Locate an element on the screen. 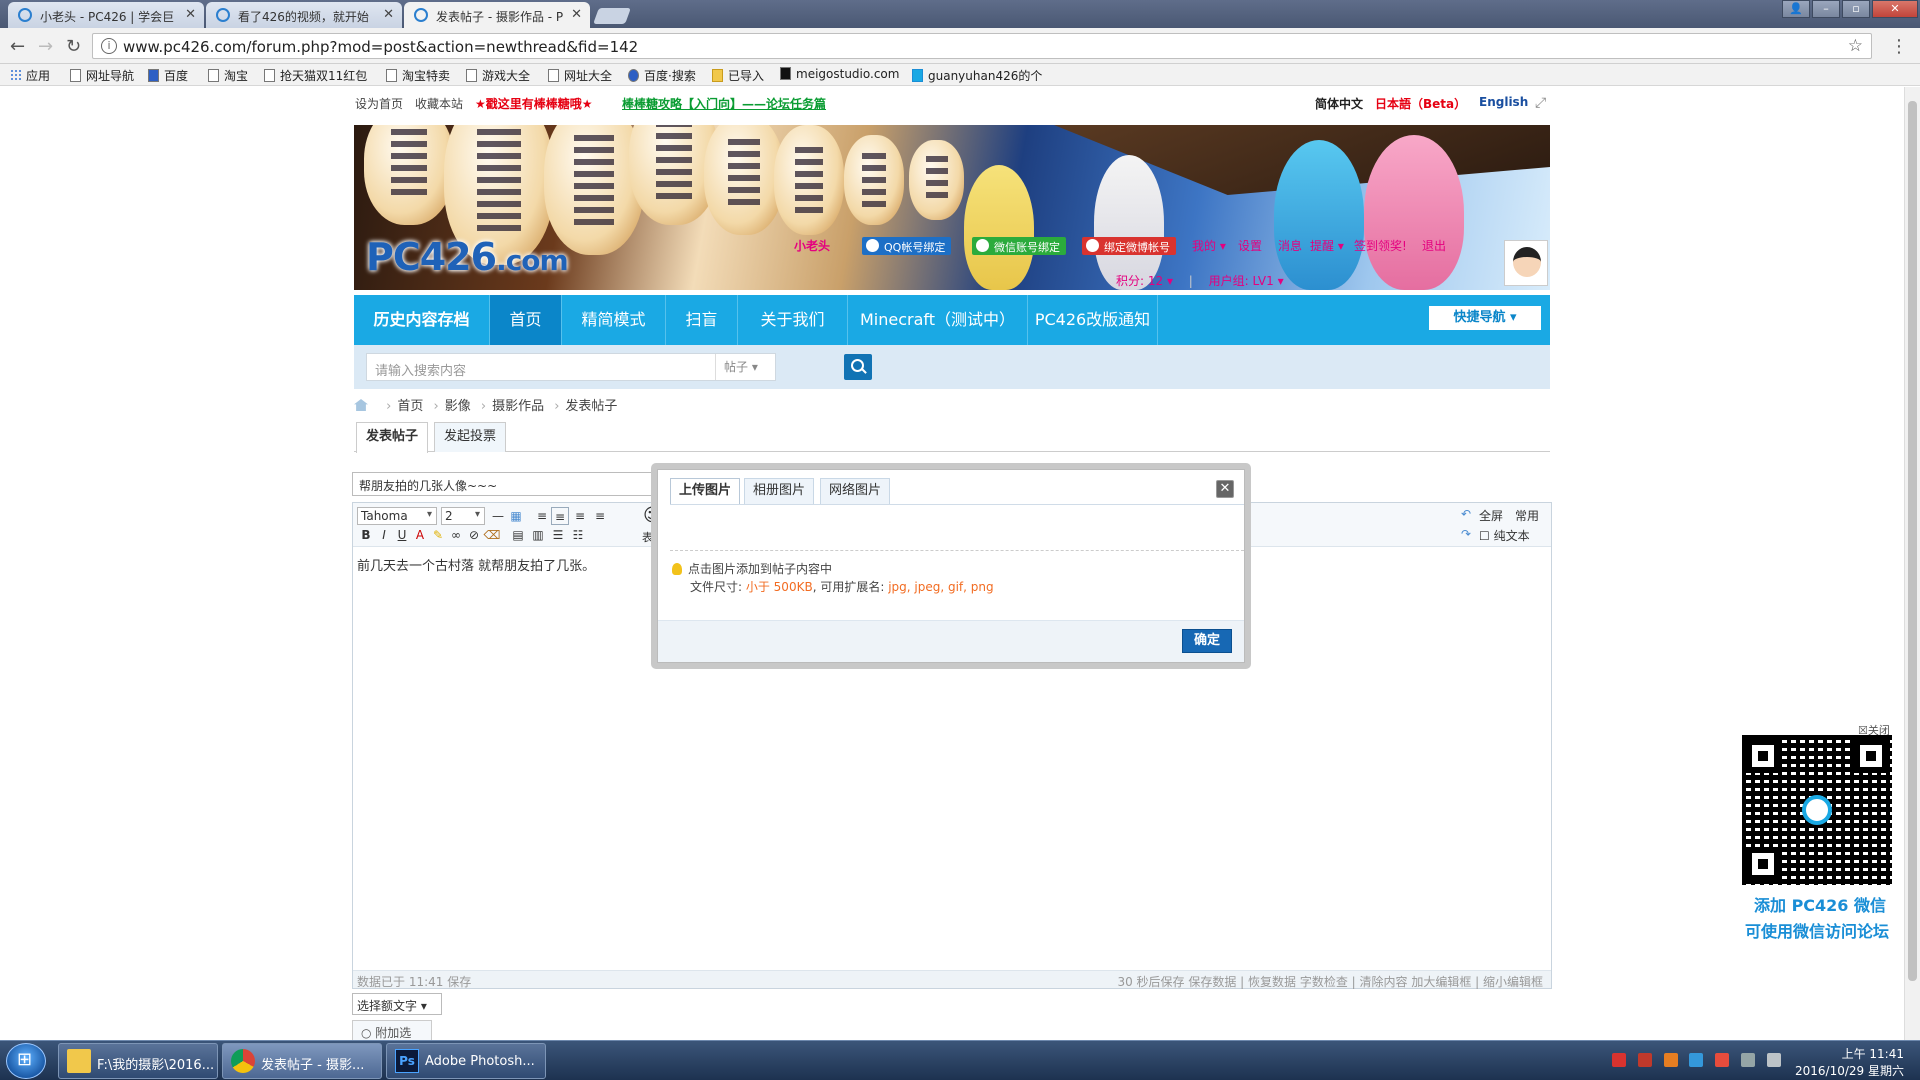 This screenshot has width=1920, height=1080. messages-link: 消息 is located at coordinates (1290, 245).